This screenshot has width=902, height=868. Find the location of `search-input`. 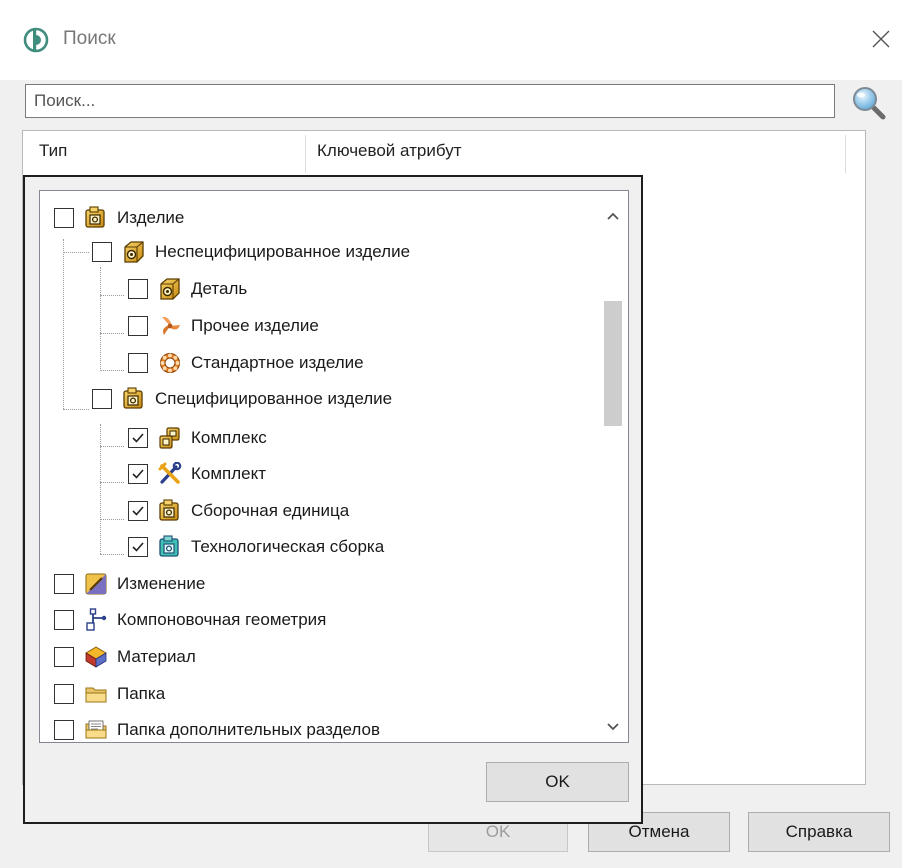

search-input is located at coordinates (430, 101).